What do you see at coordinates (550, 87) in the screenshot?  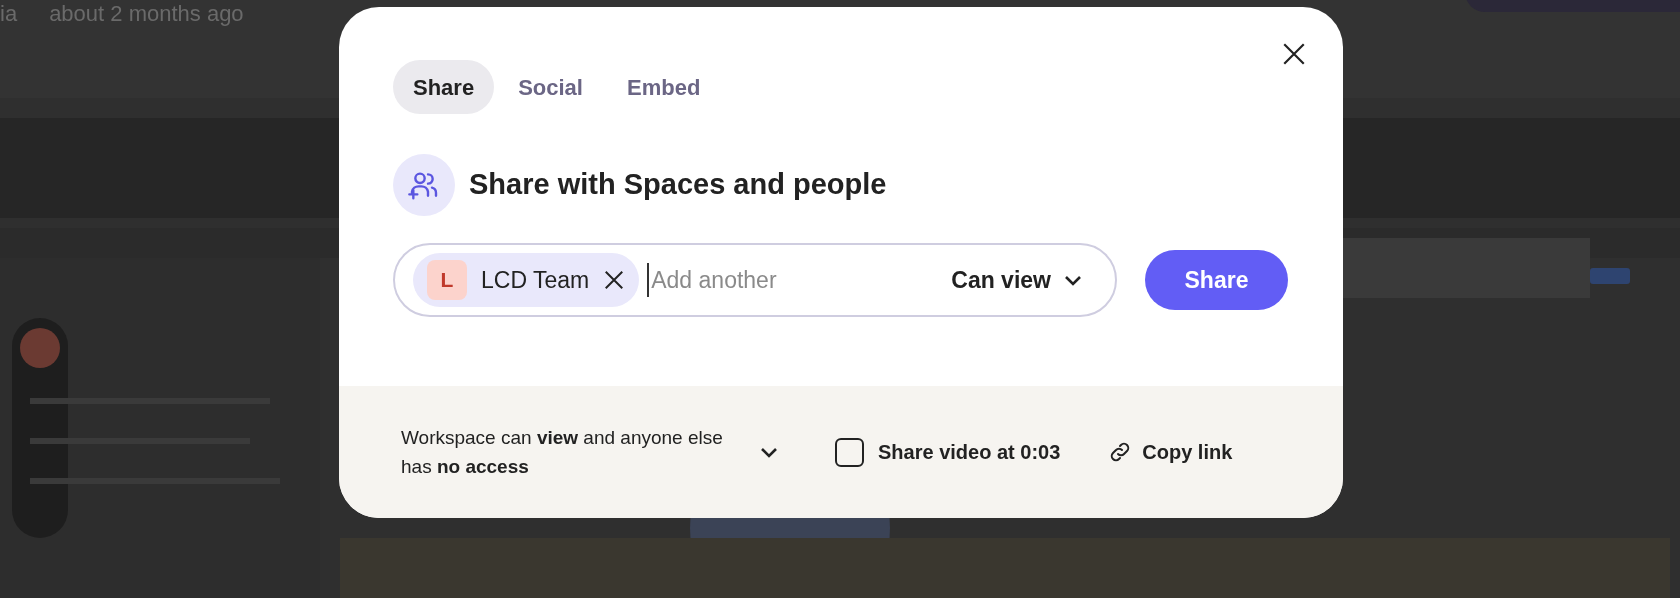 I see `tab: Social` at bounding box center [550, 87].